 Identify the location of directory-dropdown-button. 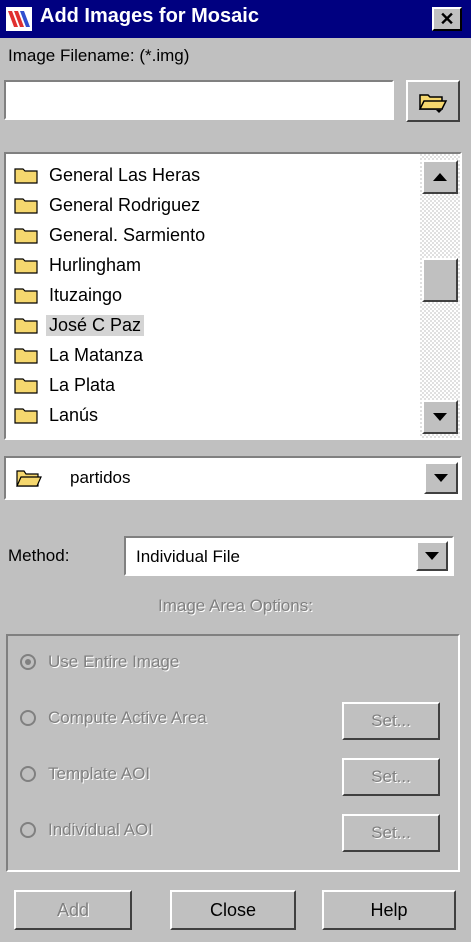
(441, 478).